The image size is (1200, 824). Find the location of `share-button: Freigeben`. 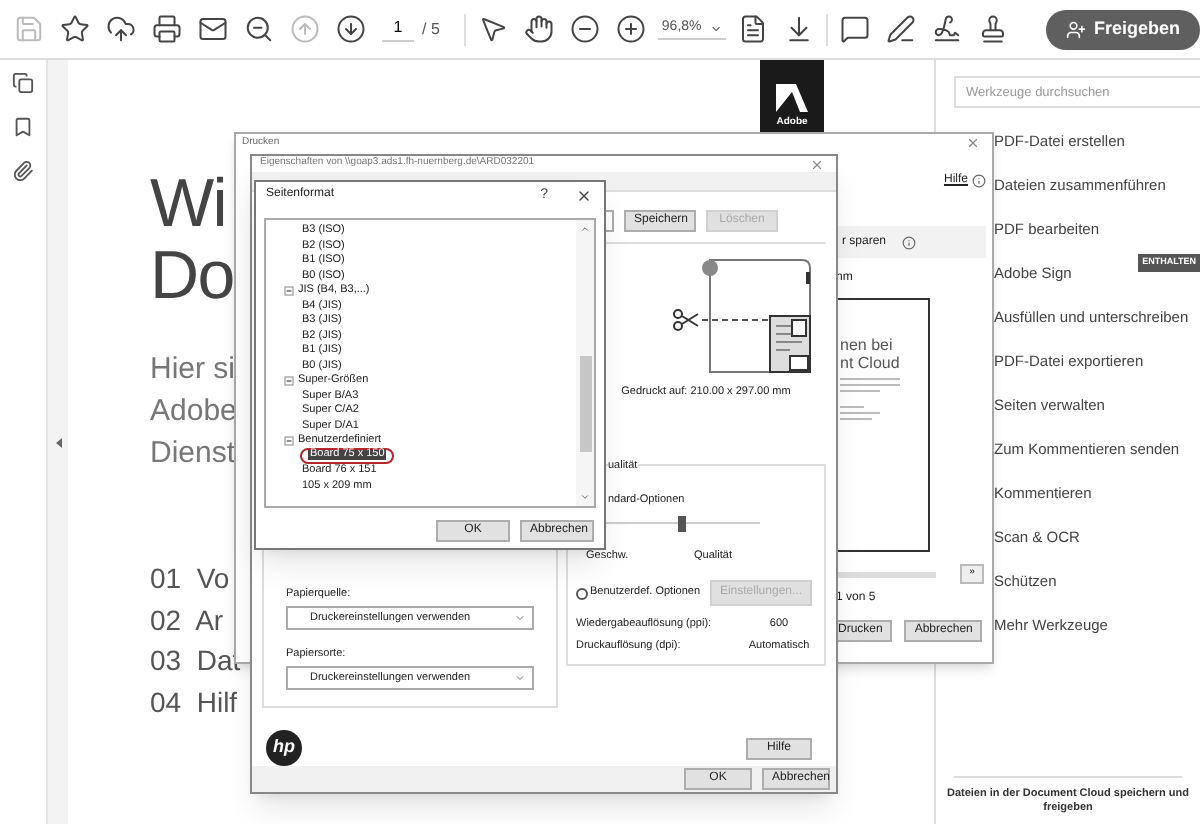

share-button: Freigeben is located at coordinates (1122, 29).